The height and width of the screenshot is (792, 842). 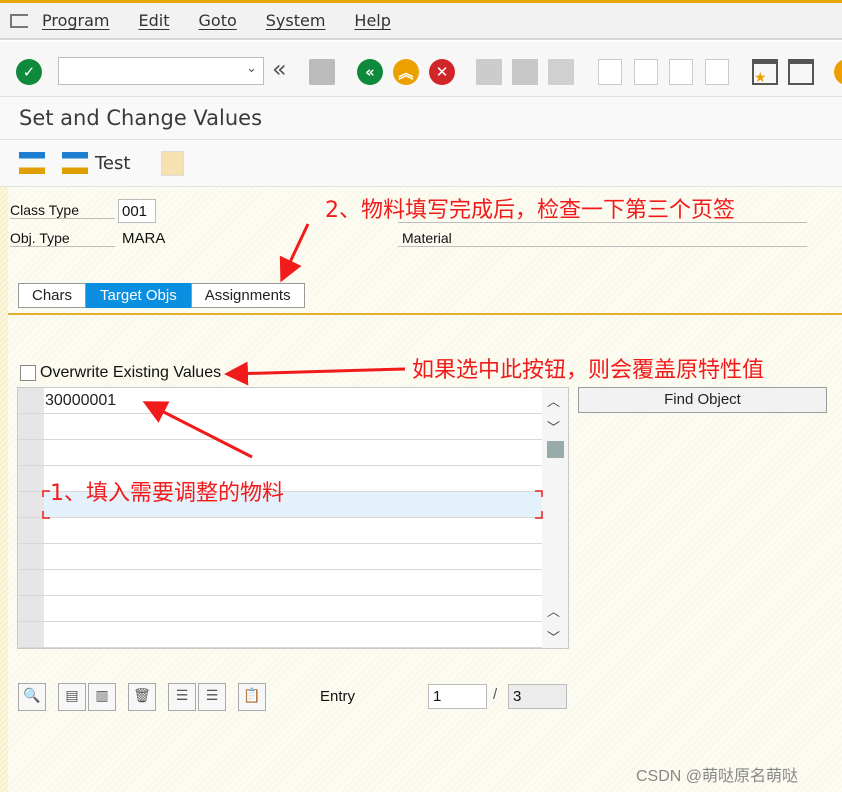 I want to click on page-title: Set and Change Values, so click(x=421, y=118).